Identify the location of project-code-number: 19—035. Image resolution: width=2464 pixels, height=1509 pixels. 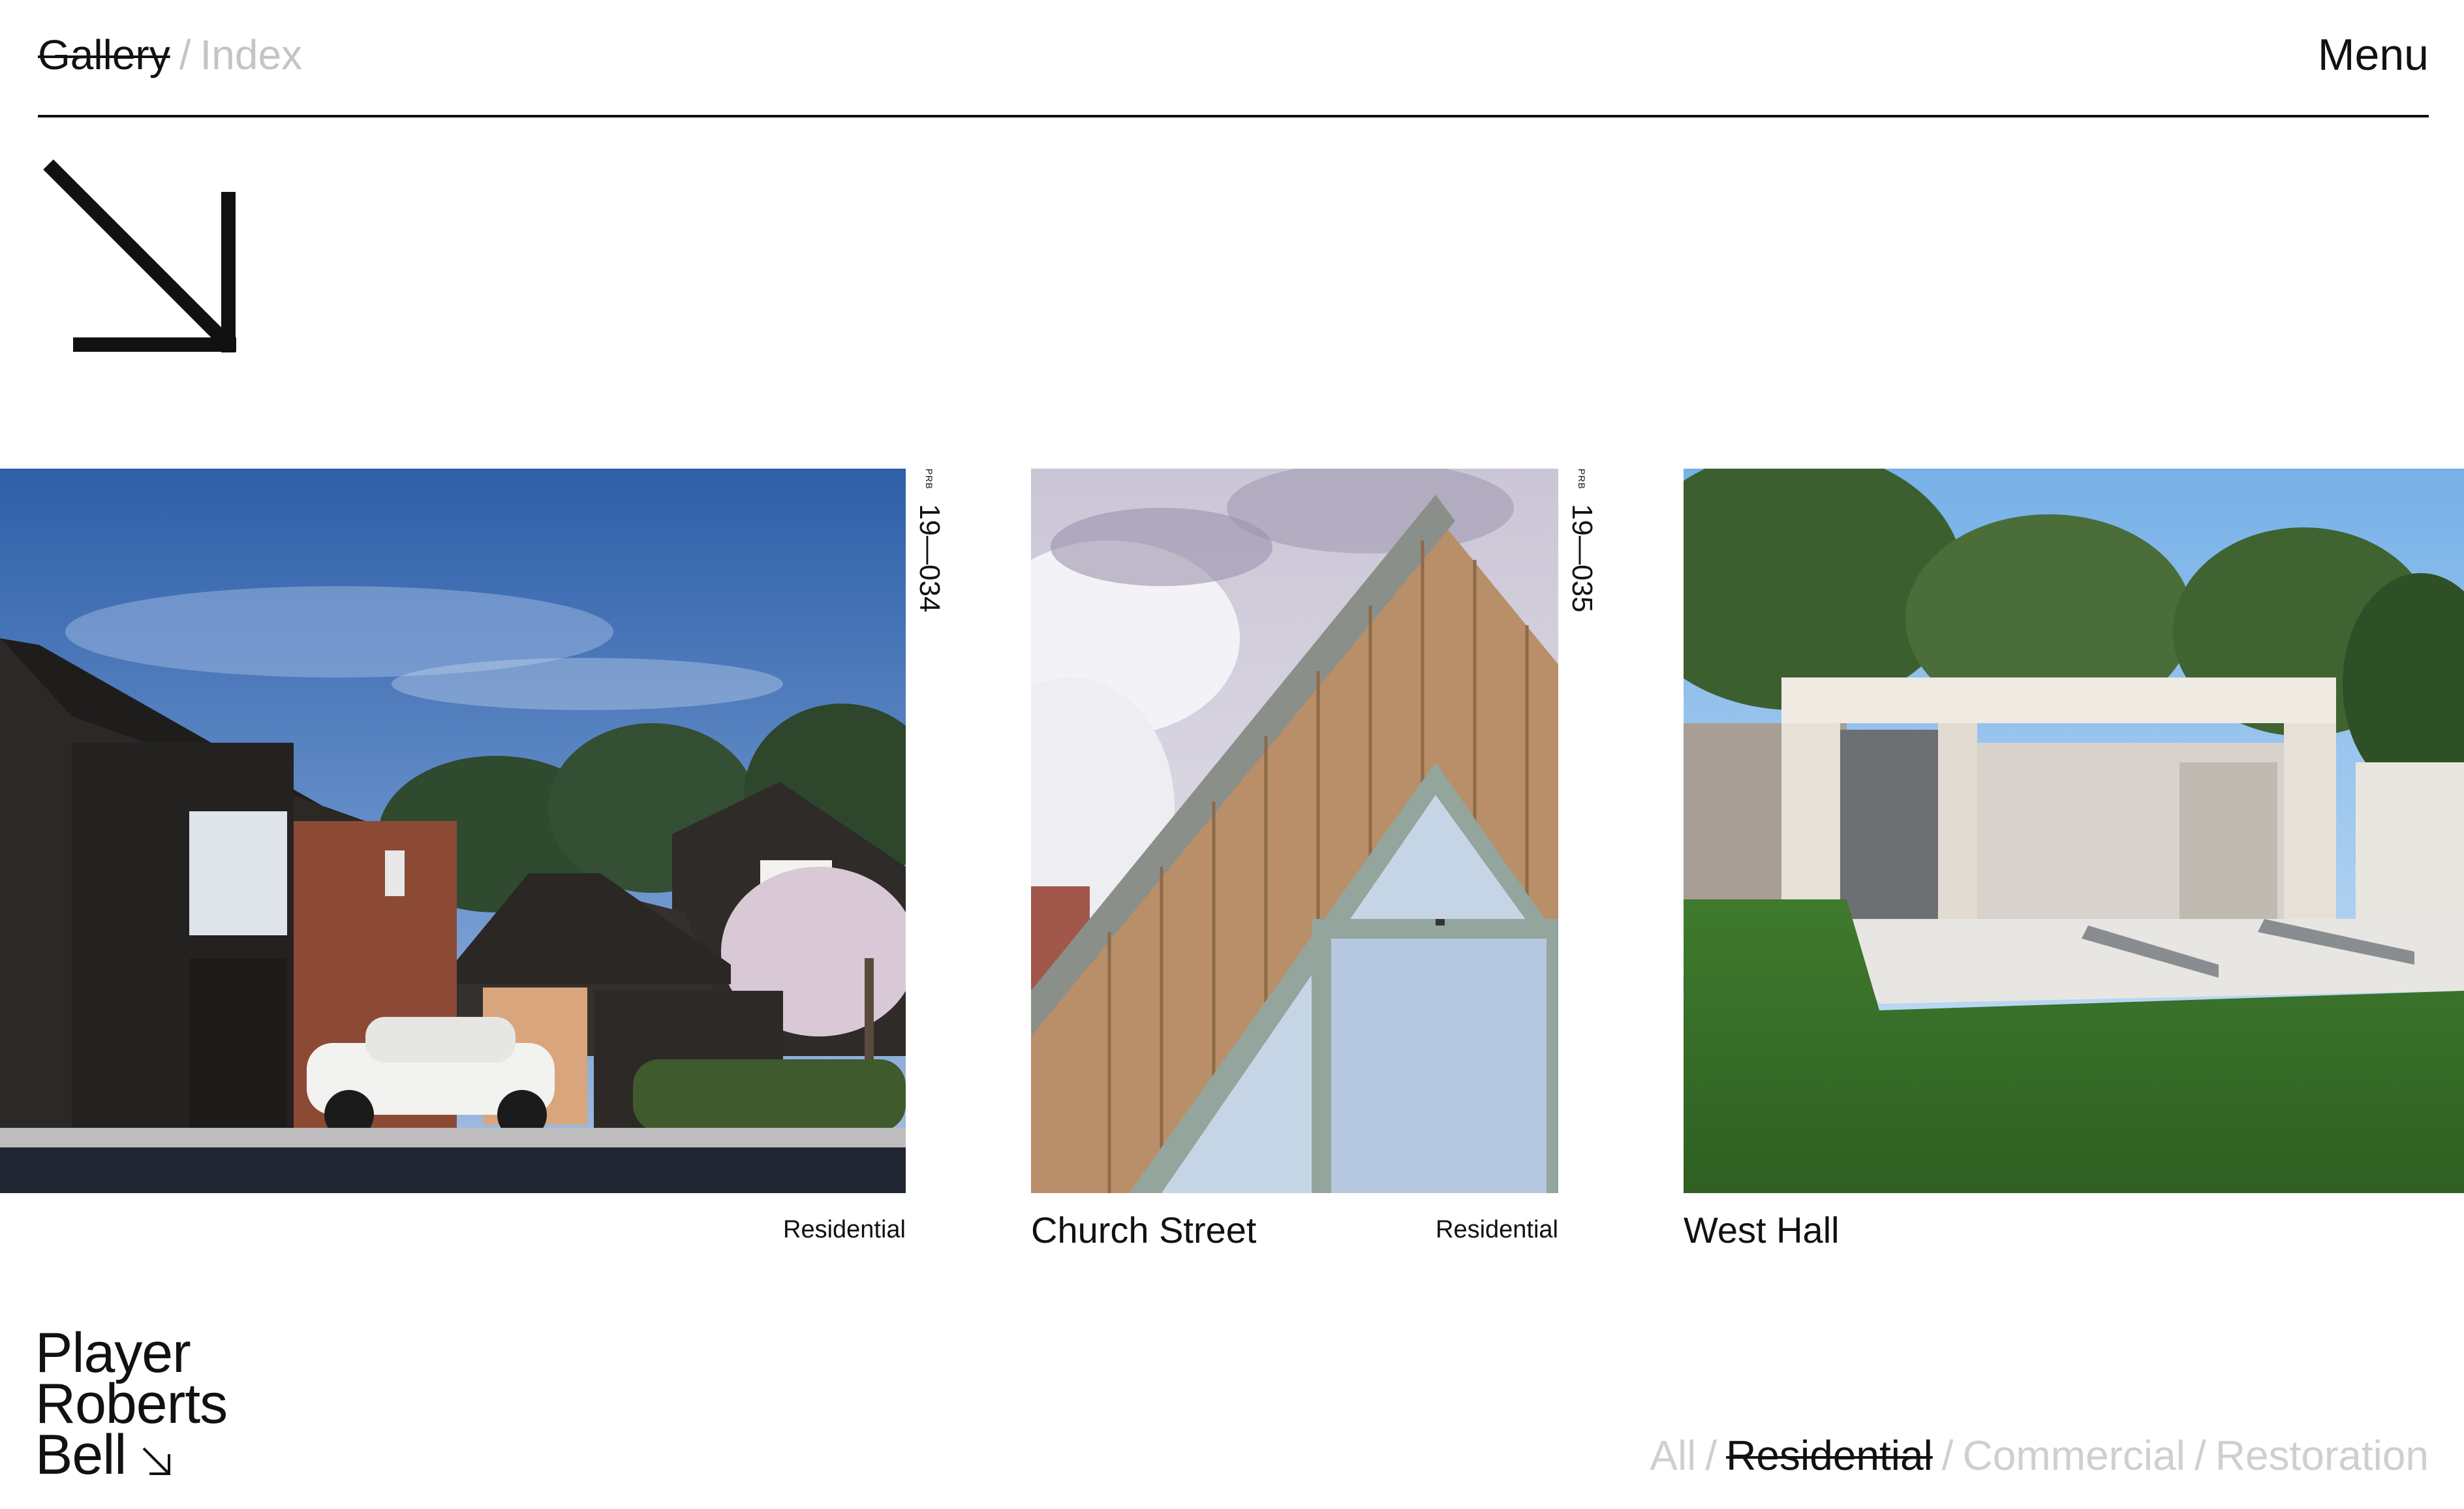
(1582, 558).